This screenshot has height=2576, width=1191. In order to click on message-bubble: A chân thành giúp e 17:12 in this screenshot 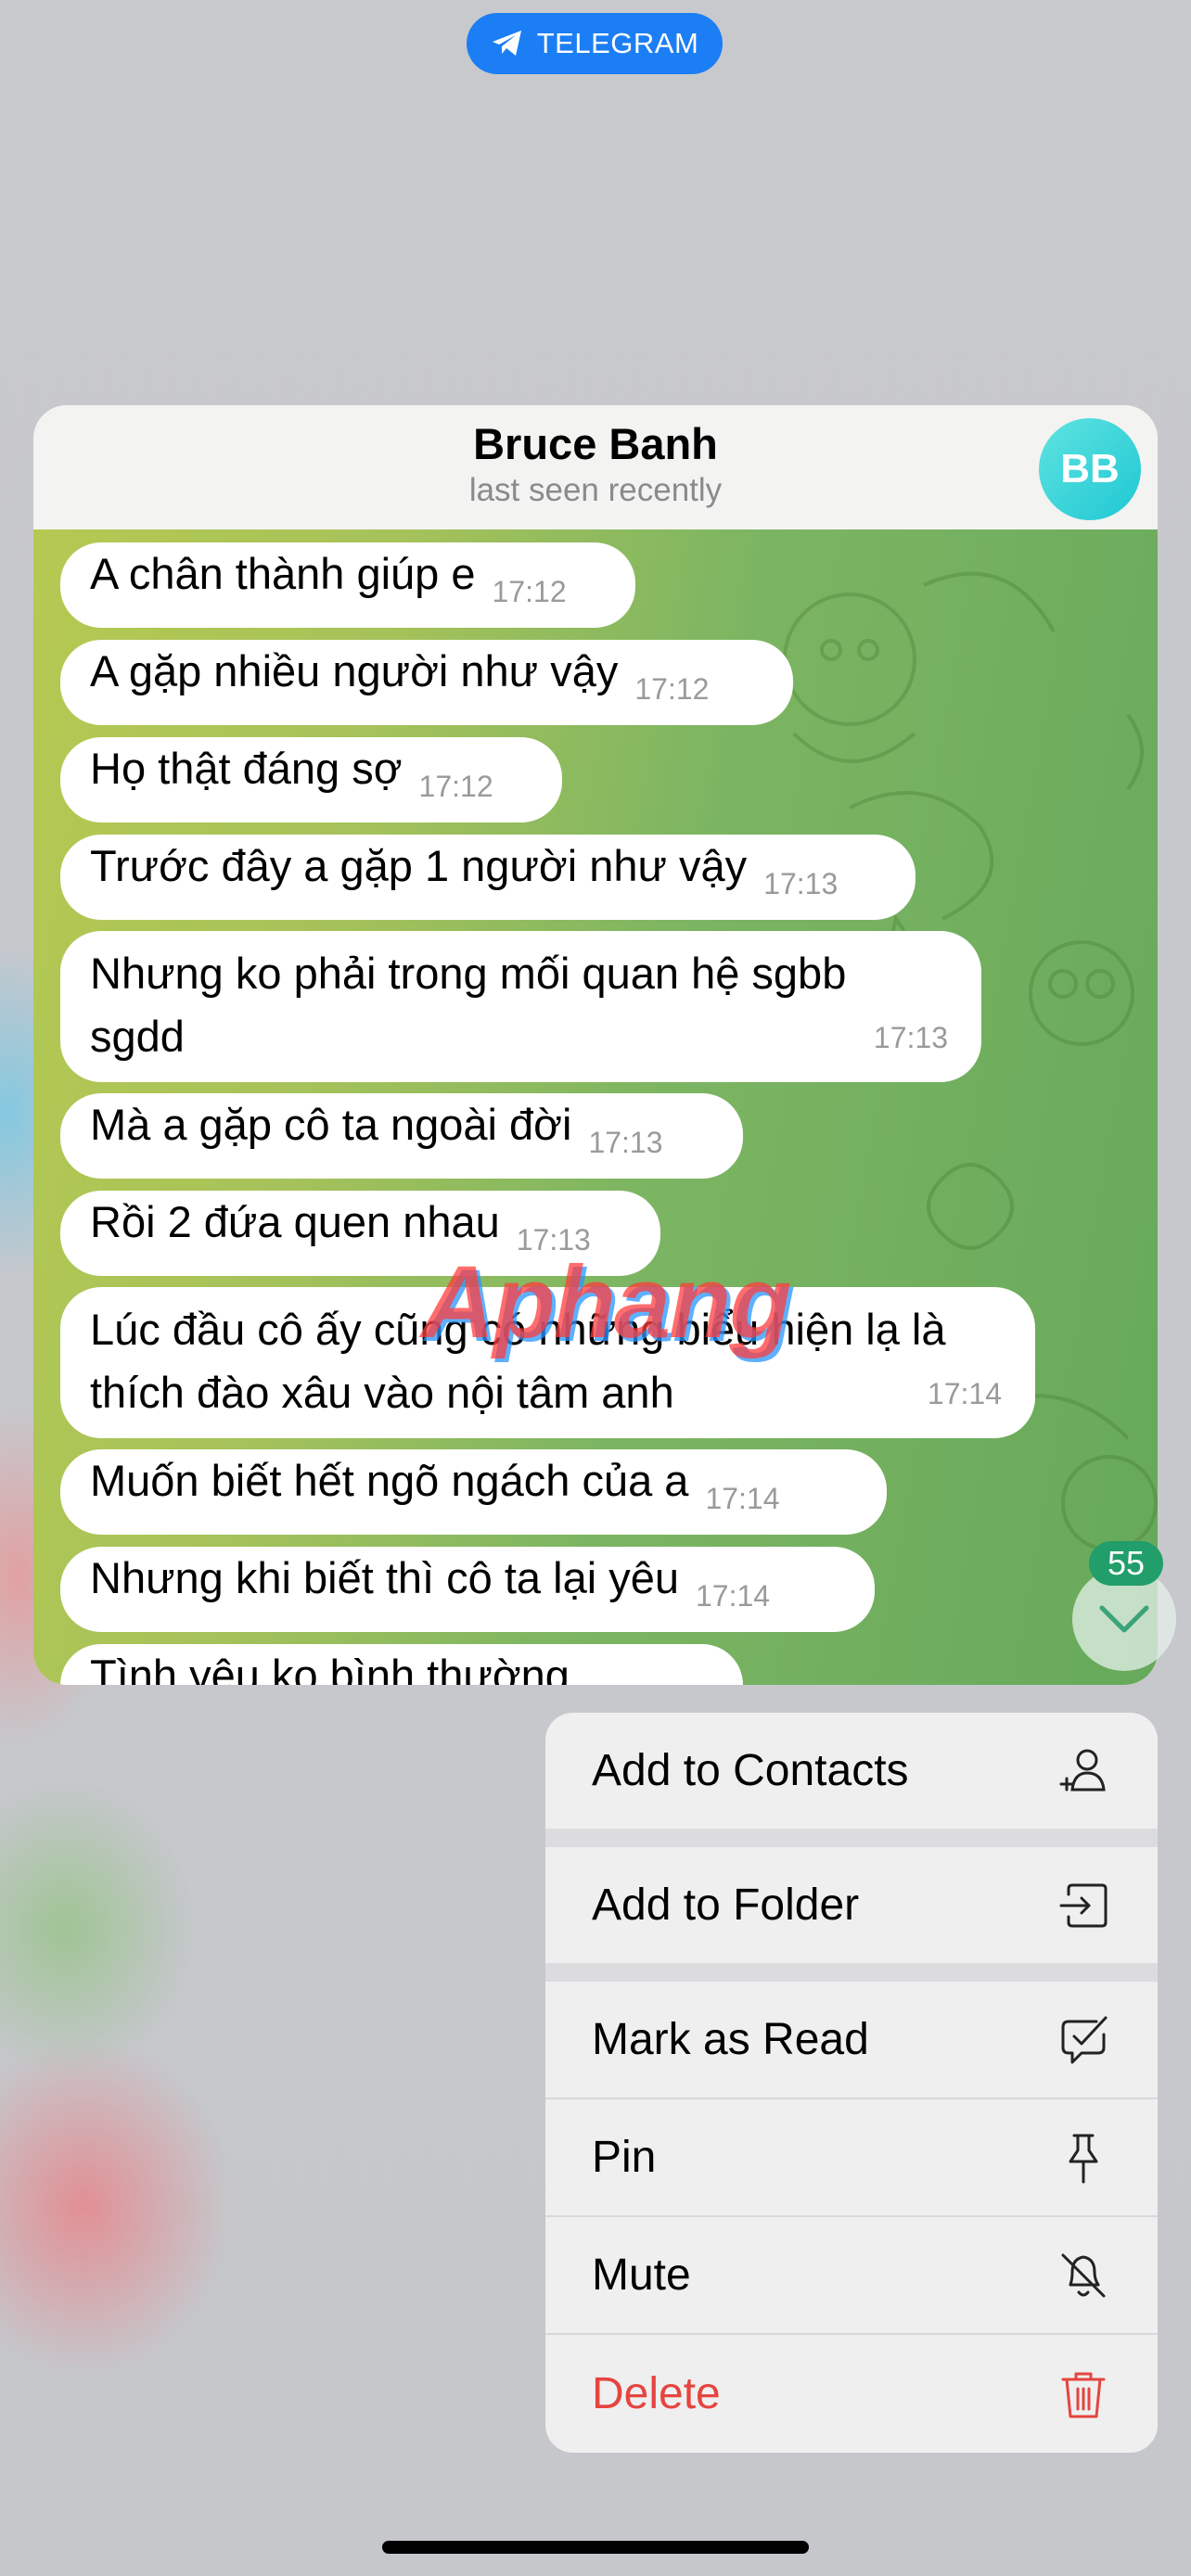, I will do `click(347, 585)`.